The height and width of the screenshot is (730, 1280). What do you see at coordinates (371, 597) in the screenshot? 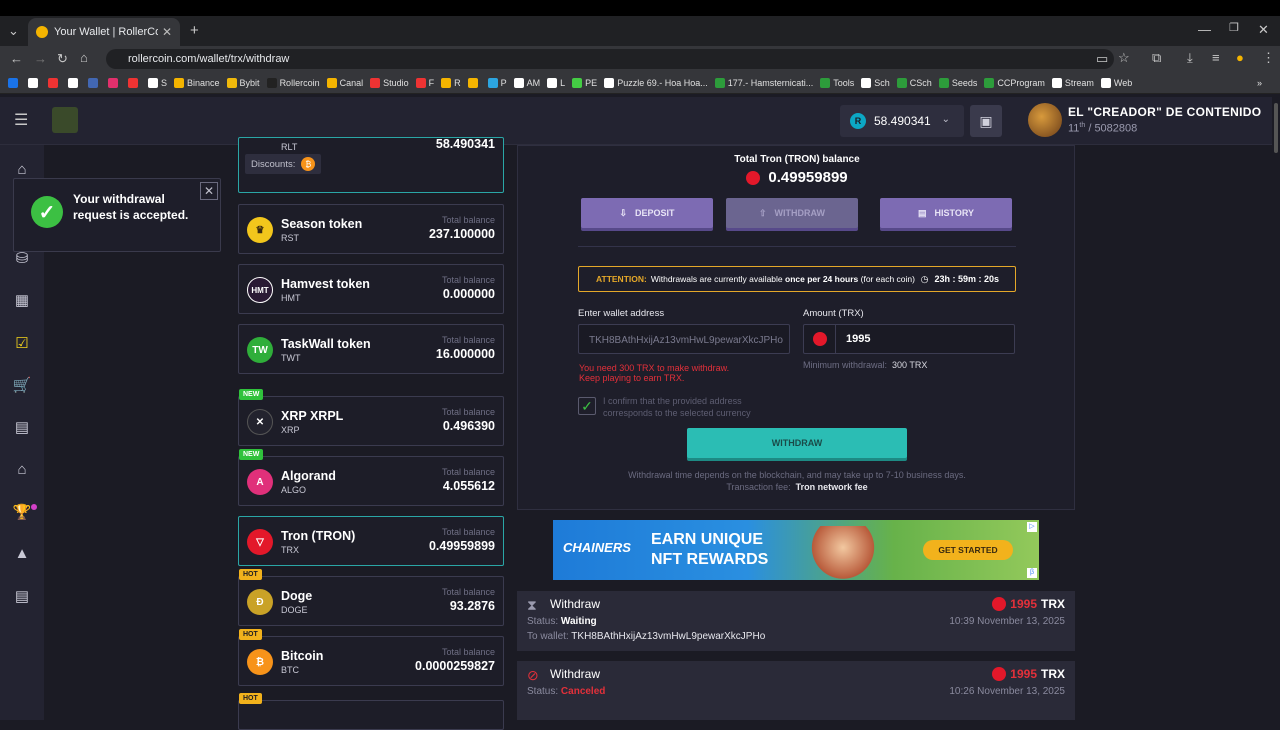
I see `coin-card-doge: HOT Ð Doge DOGE Total balance 93.2876` at bounding box center [371, 597].